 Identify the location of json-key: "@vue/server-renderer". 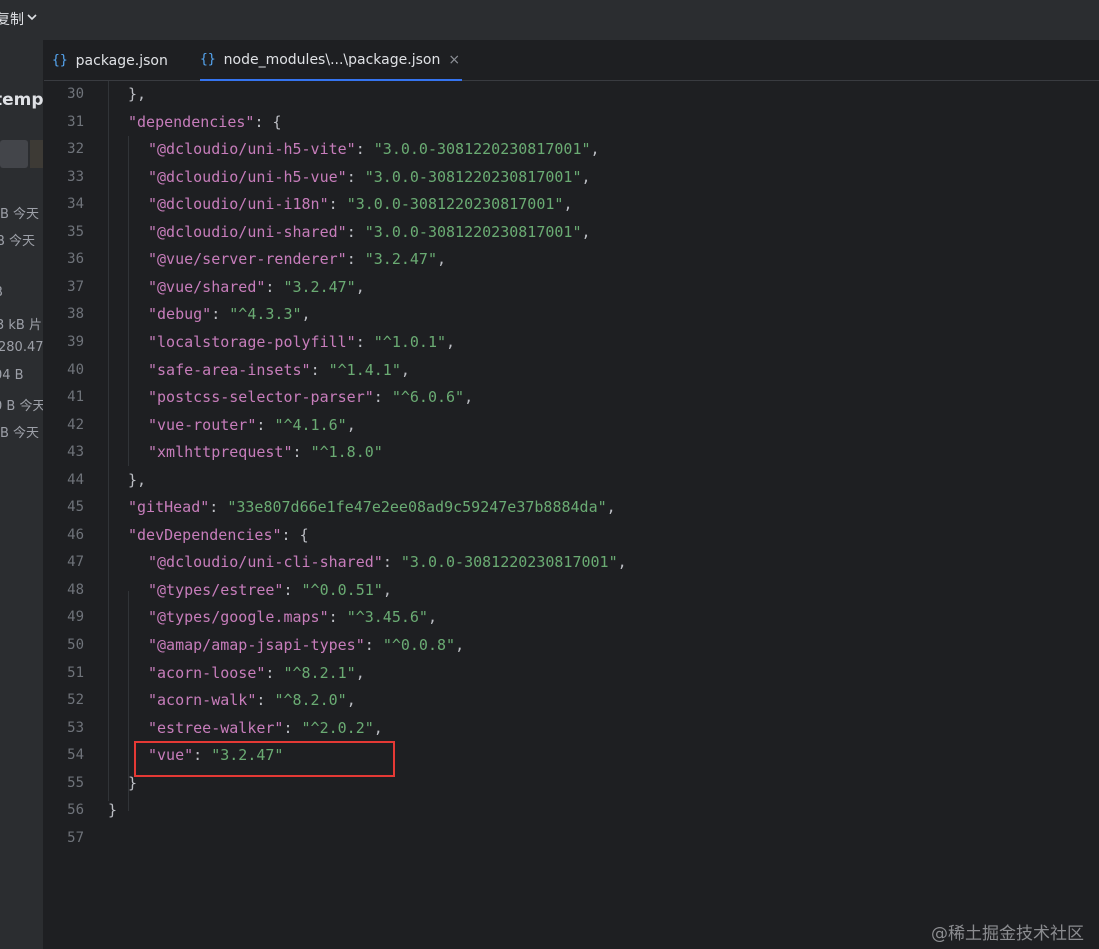
(247, 259).